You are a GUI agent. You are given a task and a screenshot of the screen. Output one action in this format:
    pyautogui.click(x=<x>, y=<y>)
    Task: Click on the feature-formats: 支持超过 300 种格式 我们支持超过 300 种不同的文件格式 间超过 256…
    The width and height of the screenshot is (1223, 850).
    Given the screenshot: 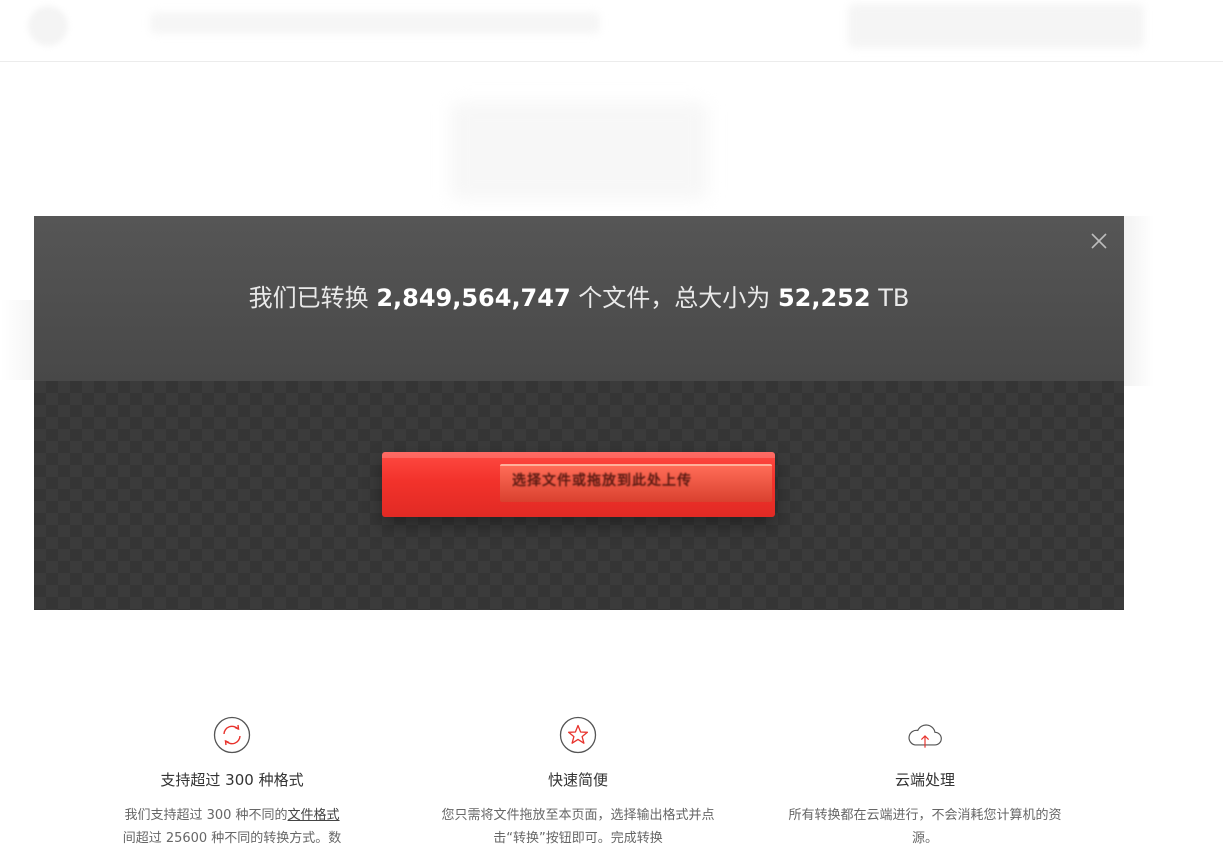 What is the action you would take?
    pyautogui.click(x=232, y=783)
    